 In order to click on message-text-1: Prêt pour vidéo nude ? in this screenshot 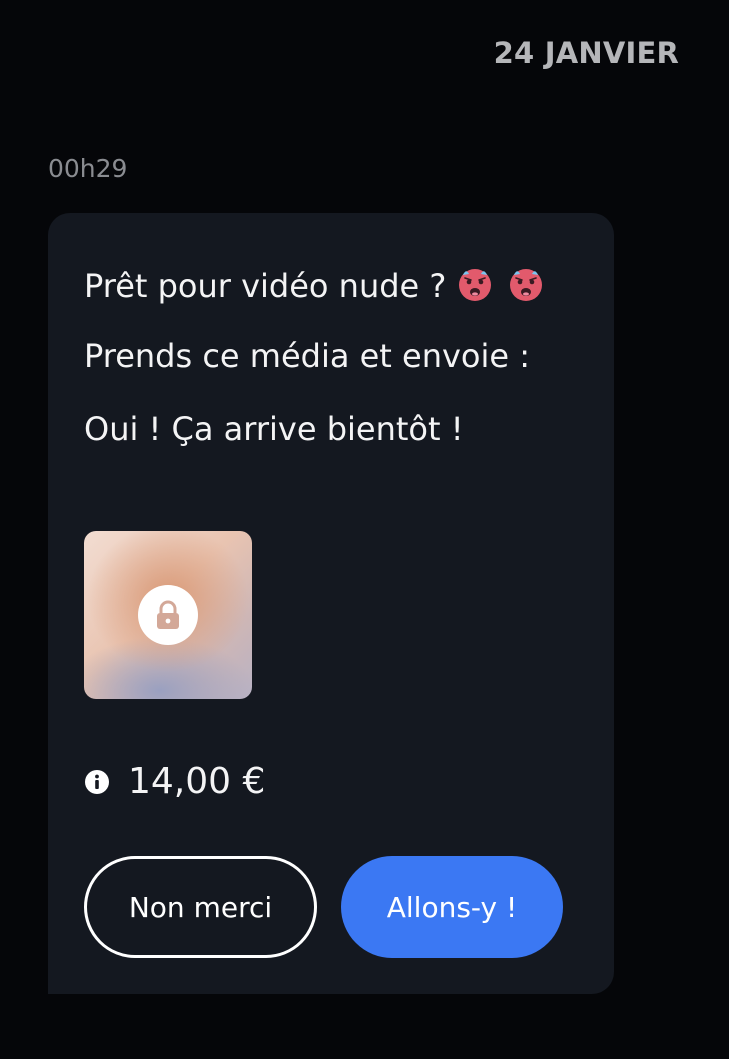, I will do `click(265, 286)`.